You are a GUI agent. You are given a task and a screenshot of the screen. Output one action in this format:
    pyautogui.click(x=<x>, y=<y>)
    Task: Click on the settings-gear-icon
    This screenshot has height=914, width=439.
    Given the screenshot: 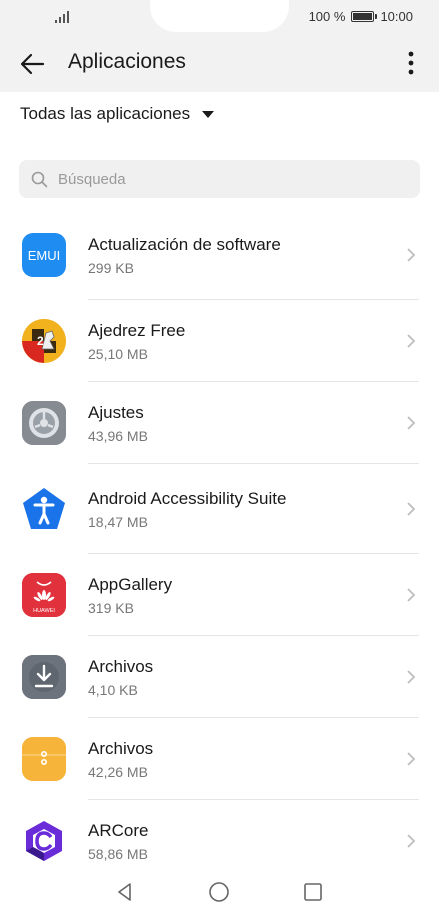 What is the action you would take?
    pyautogui.click(x=44, y=423)
    